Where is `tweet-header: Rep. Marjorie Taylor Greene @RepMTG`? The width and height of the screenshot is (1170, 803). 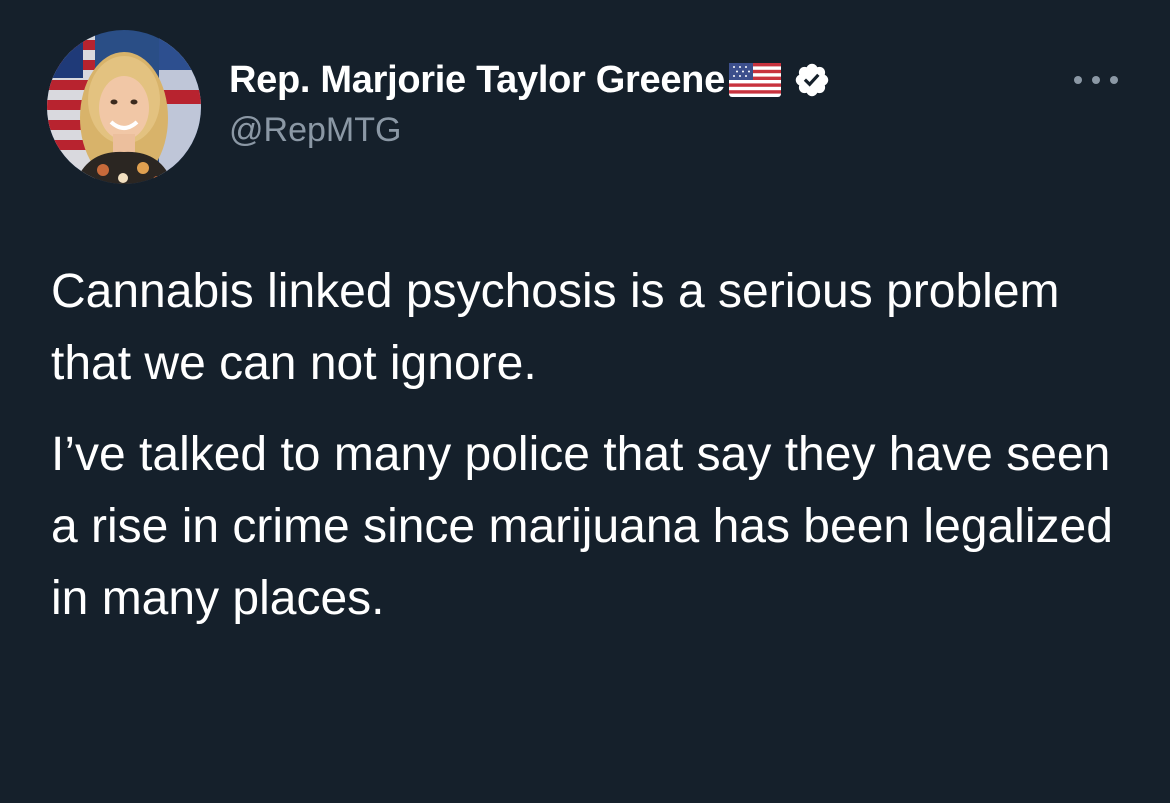
tweet-header: Rep. Marjorie Taylor Greene @RepMTG is located at coordinates (530, 103).